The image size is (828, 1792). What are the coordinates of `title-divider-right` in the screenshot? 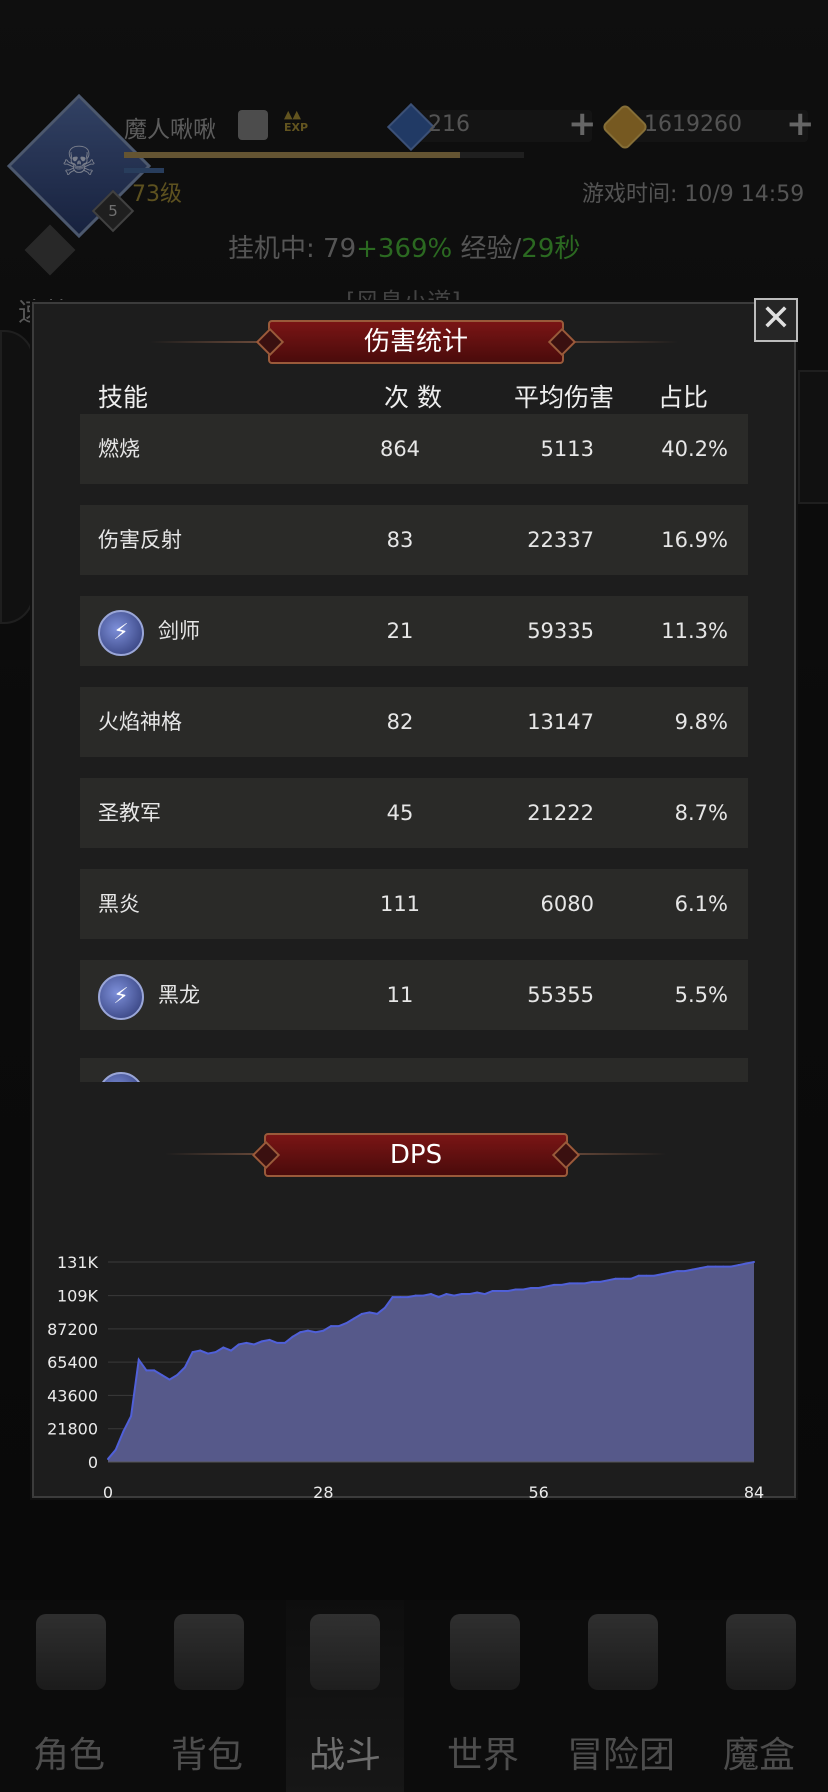 It's located at (623, 342).